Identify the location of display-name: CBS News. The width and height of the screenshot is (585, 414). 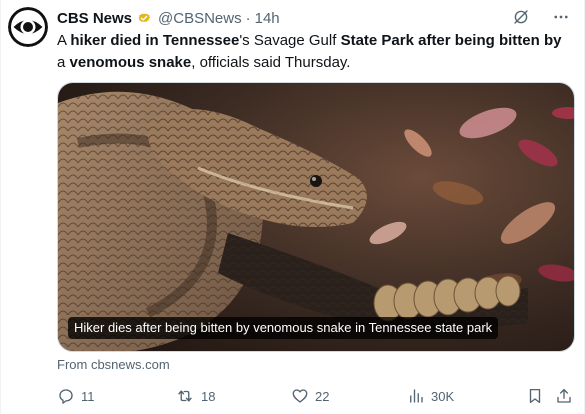
(94, 18).